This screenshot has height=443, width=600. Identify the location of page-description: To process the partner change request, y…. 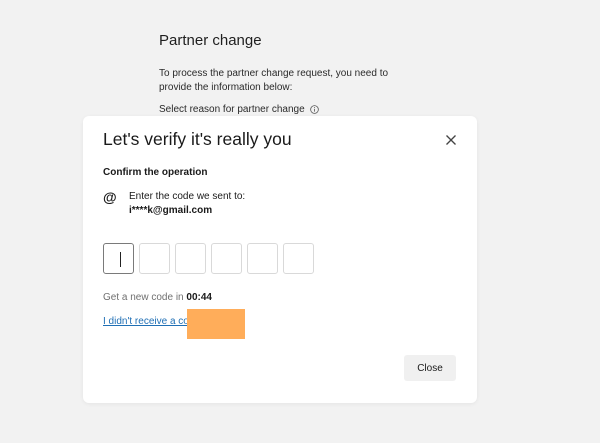
(274, 80).